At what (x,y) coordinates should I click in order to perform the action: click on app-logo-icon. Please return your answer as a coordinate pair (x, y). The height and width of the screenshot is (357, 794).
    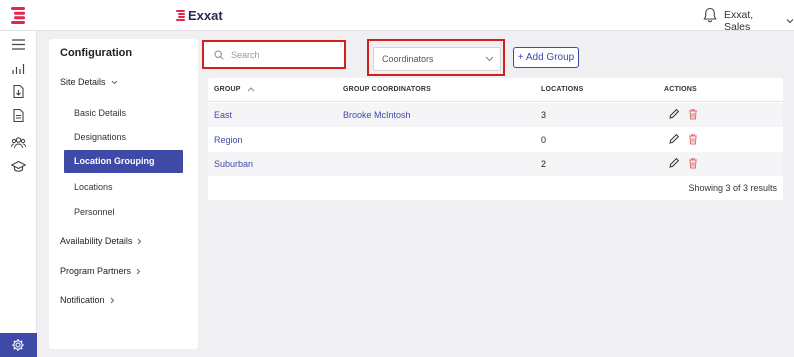
    Looking at the image, I should click on (18, 15).